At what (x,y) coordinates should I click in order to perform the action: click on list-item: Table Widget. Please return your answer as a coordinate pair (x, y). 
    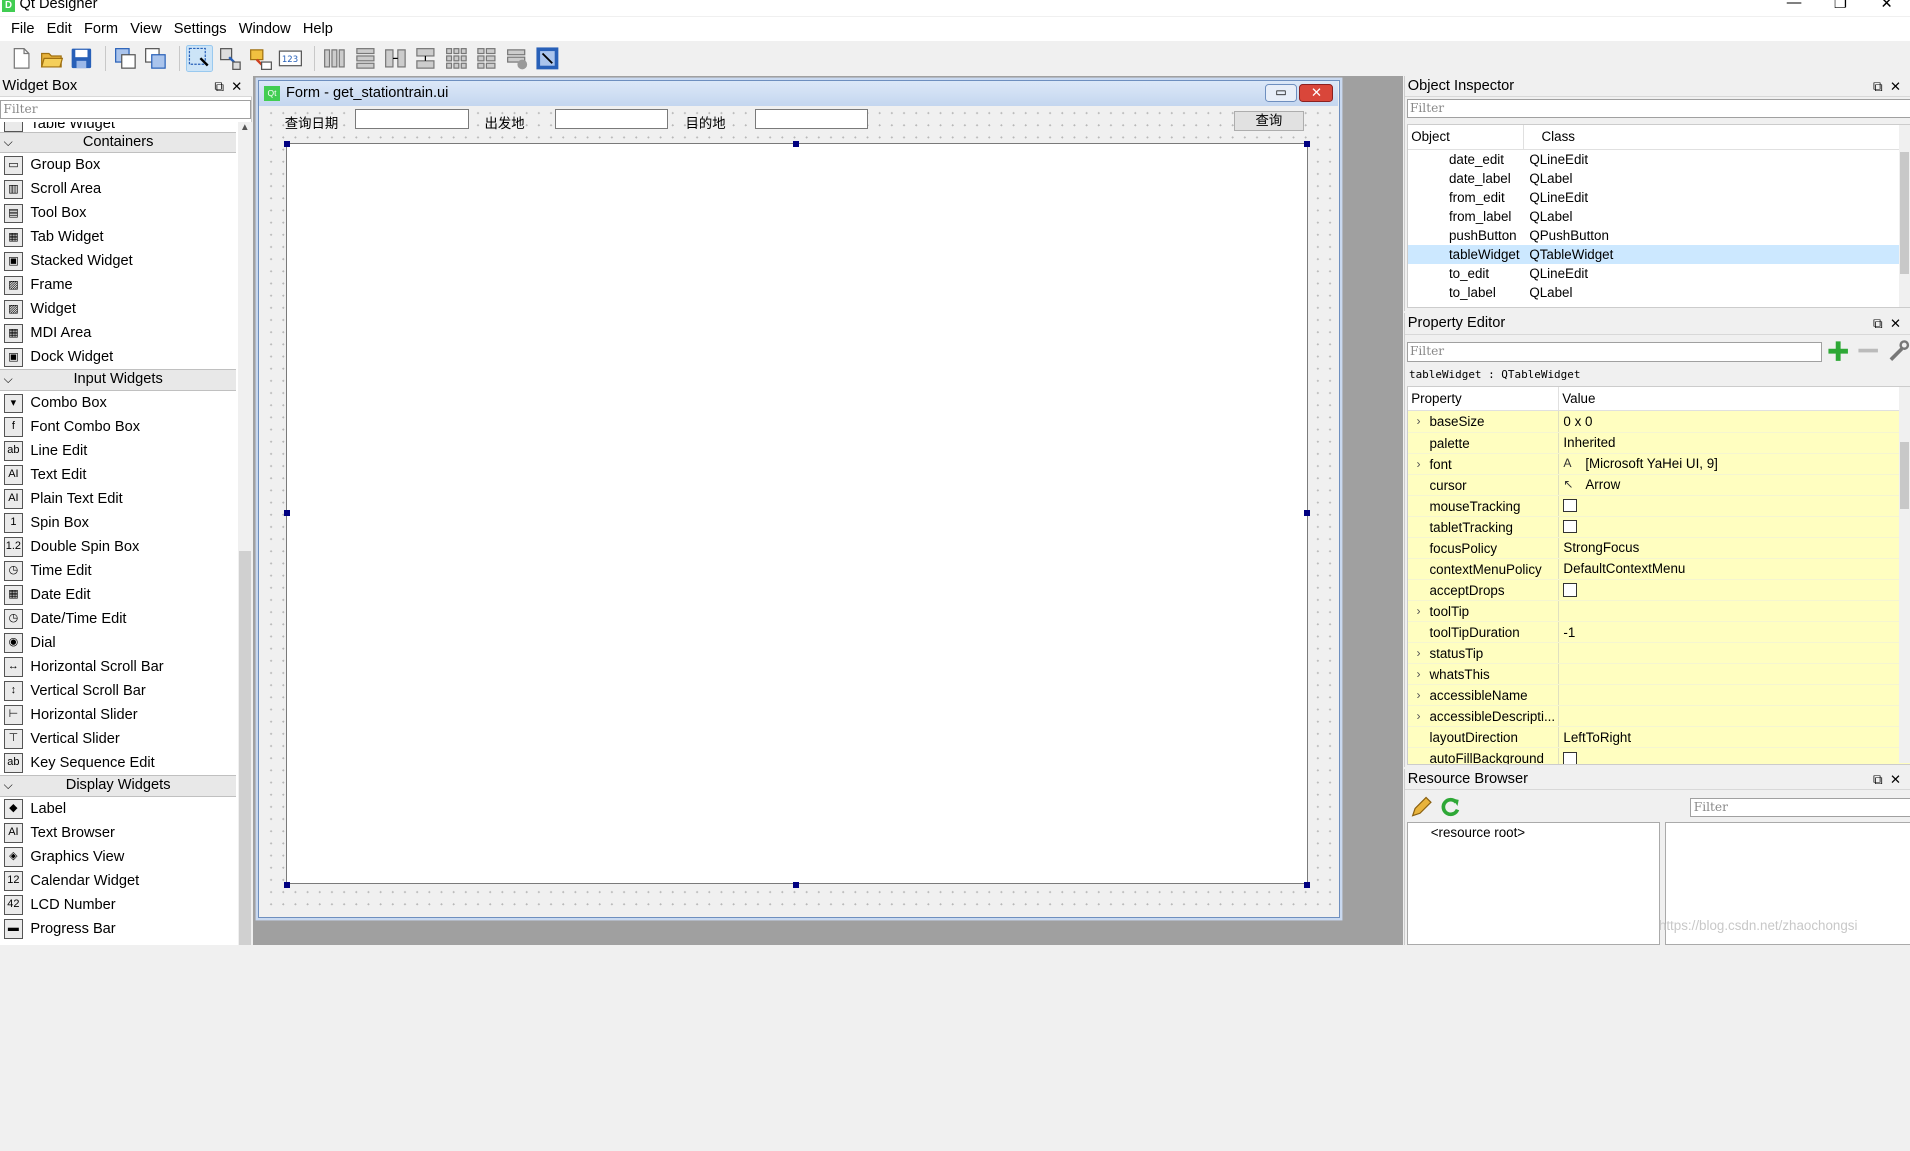
    Looking at the image, I should click on (118, 126).